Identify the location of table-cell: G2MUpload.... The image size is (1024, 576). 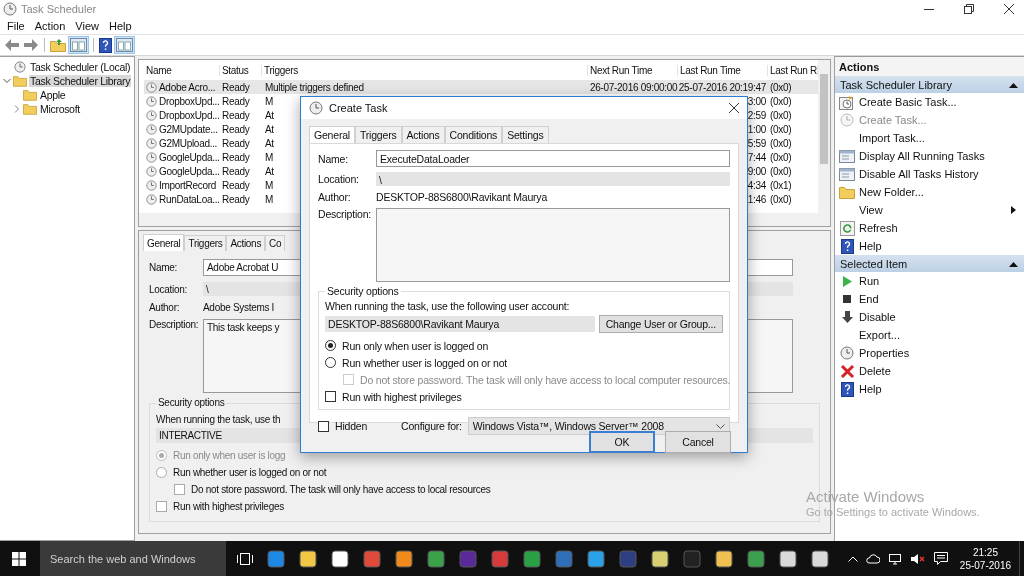
(188, 143).